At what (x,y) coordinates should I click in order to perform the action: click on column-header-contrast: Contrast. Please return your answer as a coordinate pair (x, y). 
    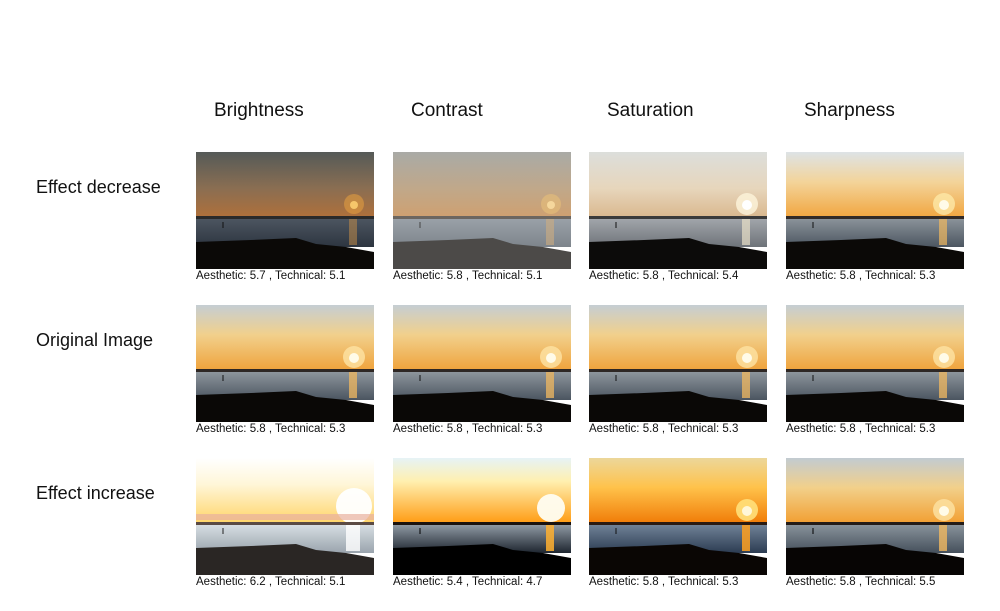
    Looking at the image, I should click on (447, 110).